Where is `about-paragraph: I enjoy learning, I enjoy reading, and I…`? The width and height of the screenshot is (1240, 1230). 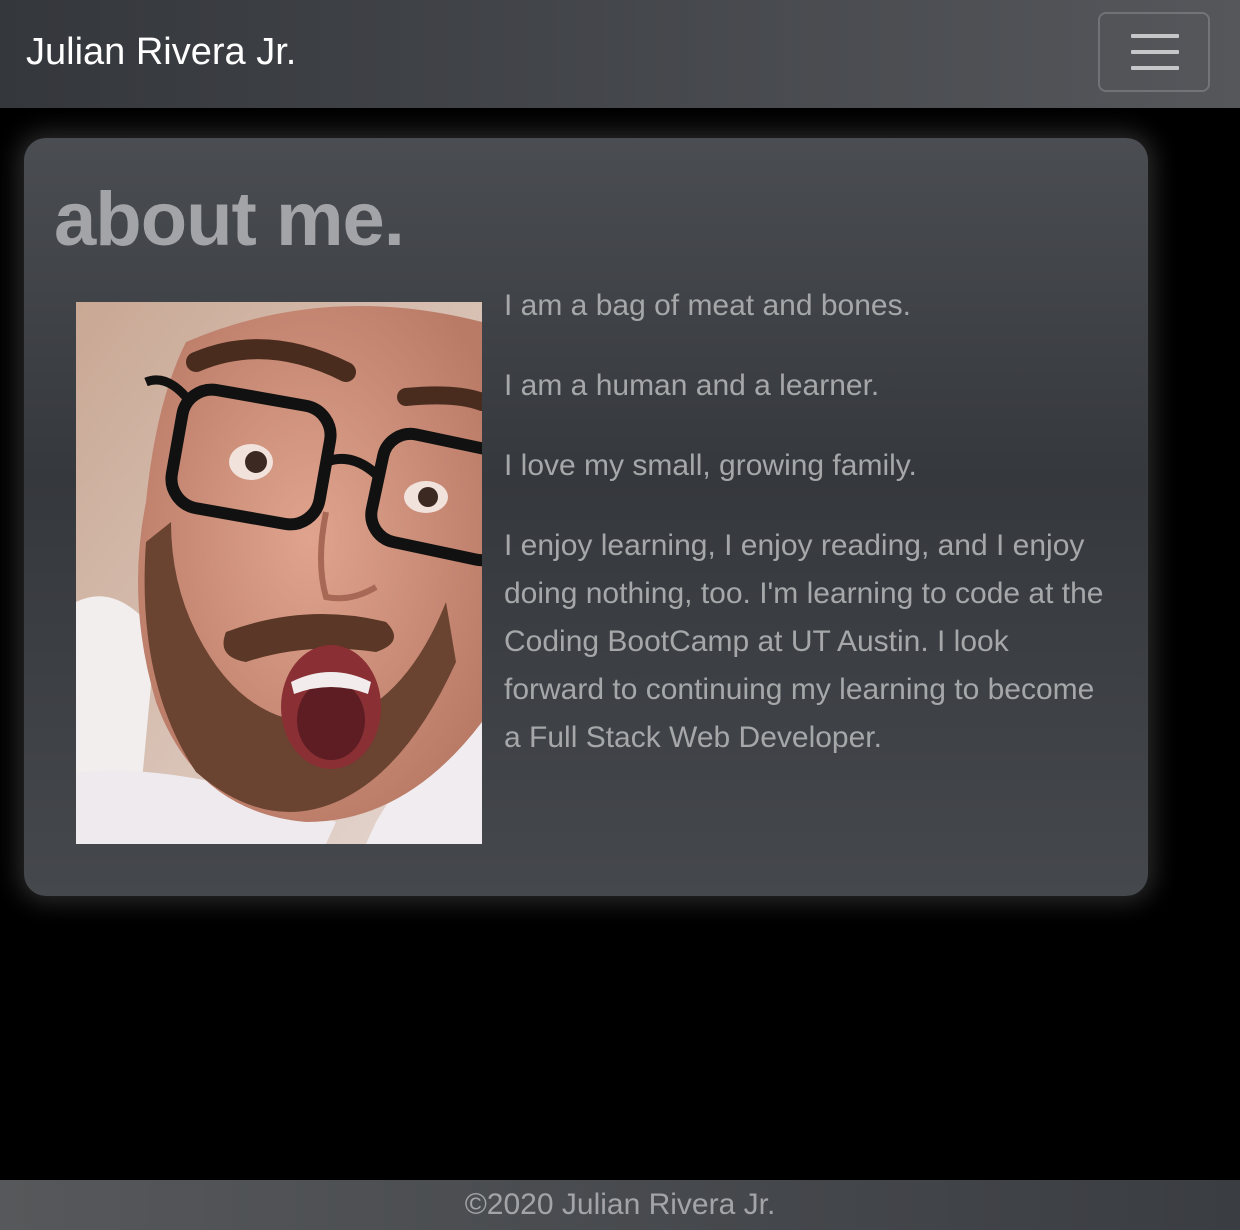 about-paragraph: I enjoy learning, I enjoy reading, and I… is located at coordinates (804, 641).